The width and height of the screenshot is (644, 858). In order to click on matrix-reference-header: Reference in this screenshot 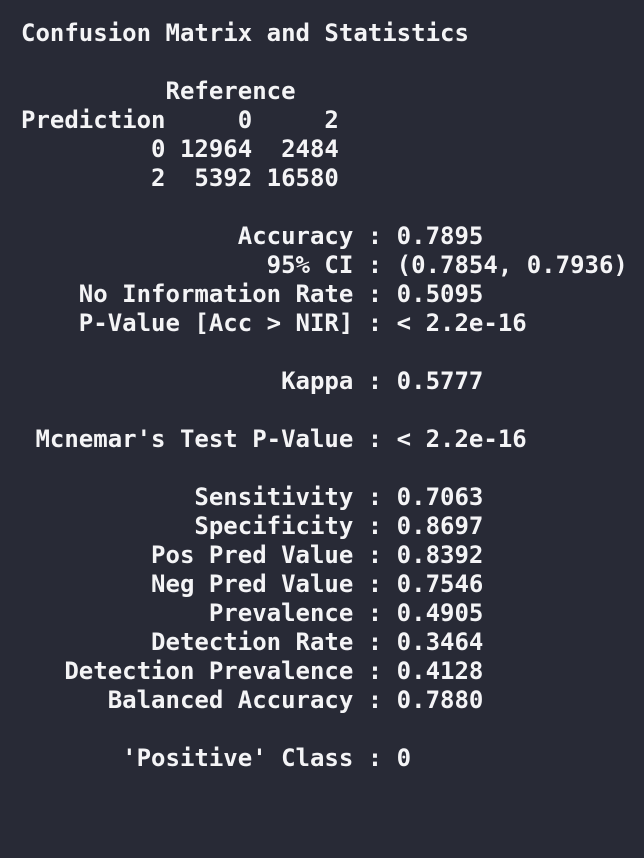, I will do `click(158, 91)`.